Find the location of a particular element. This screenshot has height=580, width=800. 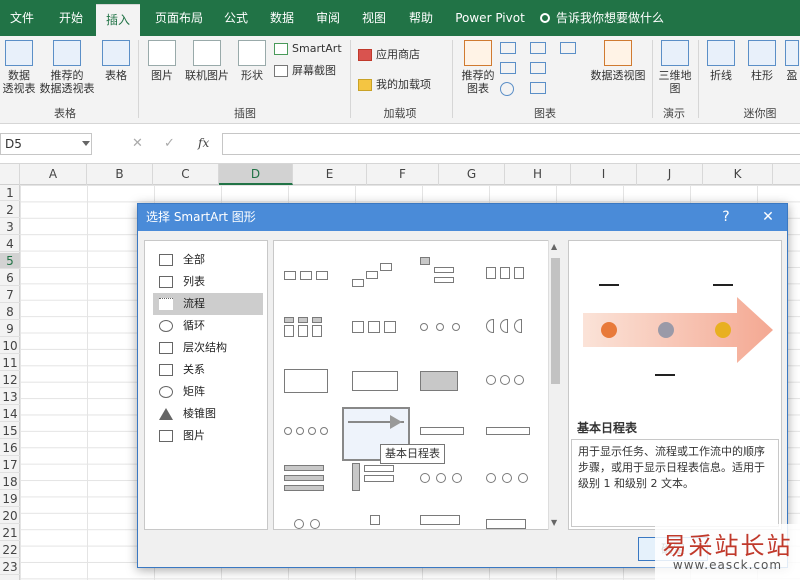

formula-input is located at coordinates (511, 144).